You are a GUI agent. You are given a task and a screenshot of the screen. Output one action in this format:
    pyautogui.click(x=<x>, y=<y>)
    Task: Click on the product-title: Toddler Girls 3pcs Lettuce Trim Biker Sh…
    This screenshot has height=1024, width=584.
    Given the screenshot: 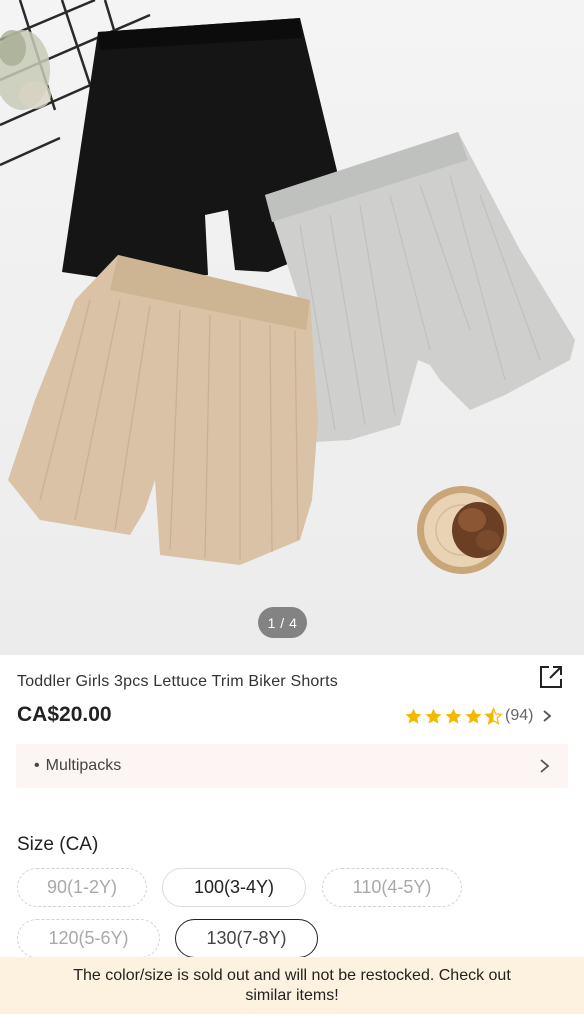 What is the action you would take?
    pyautogui.click(x=177, y=681)
    